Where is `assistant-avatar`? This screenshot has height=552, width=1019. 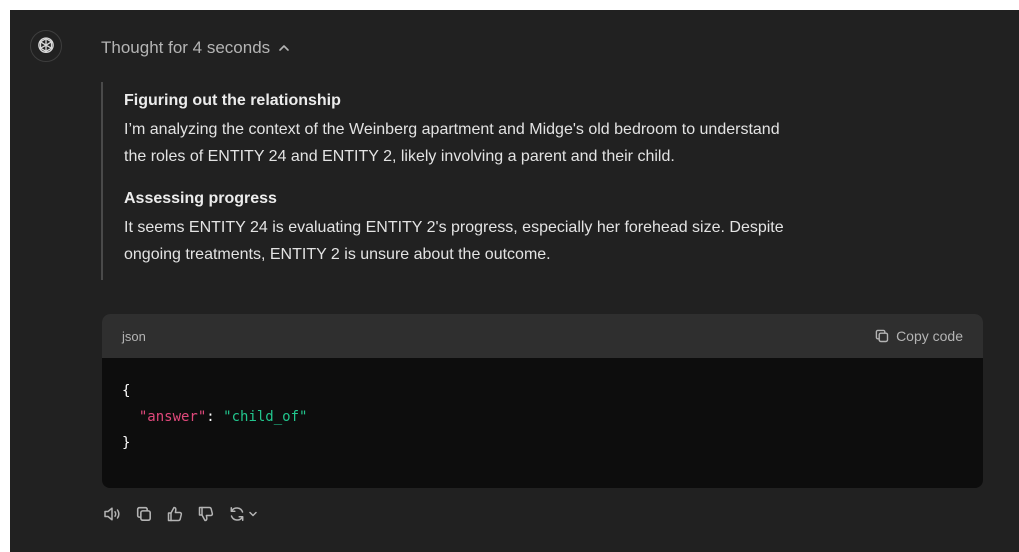
assistant-avatar is located at coordinates (46, 46).